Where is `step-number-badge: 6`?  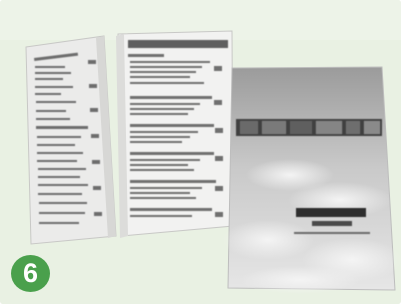 step-number-badge: 6 is located at coordinates (30, 273).